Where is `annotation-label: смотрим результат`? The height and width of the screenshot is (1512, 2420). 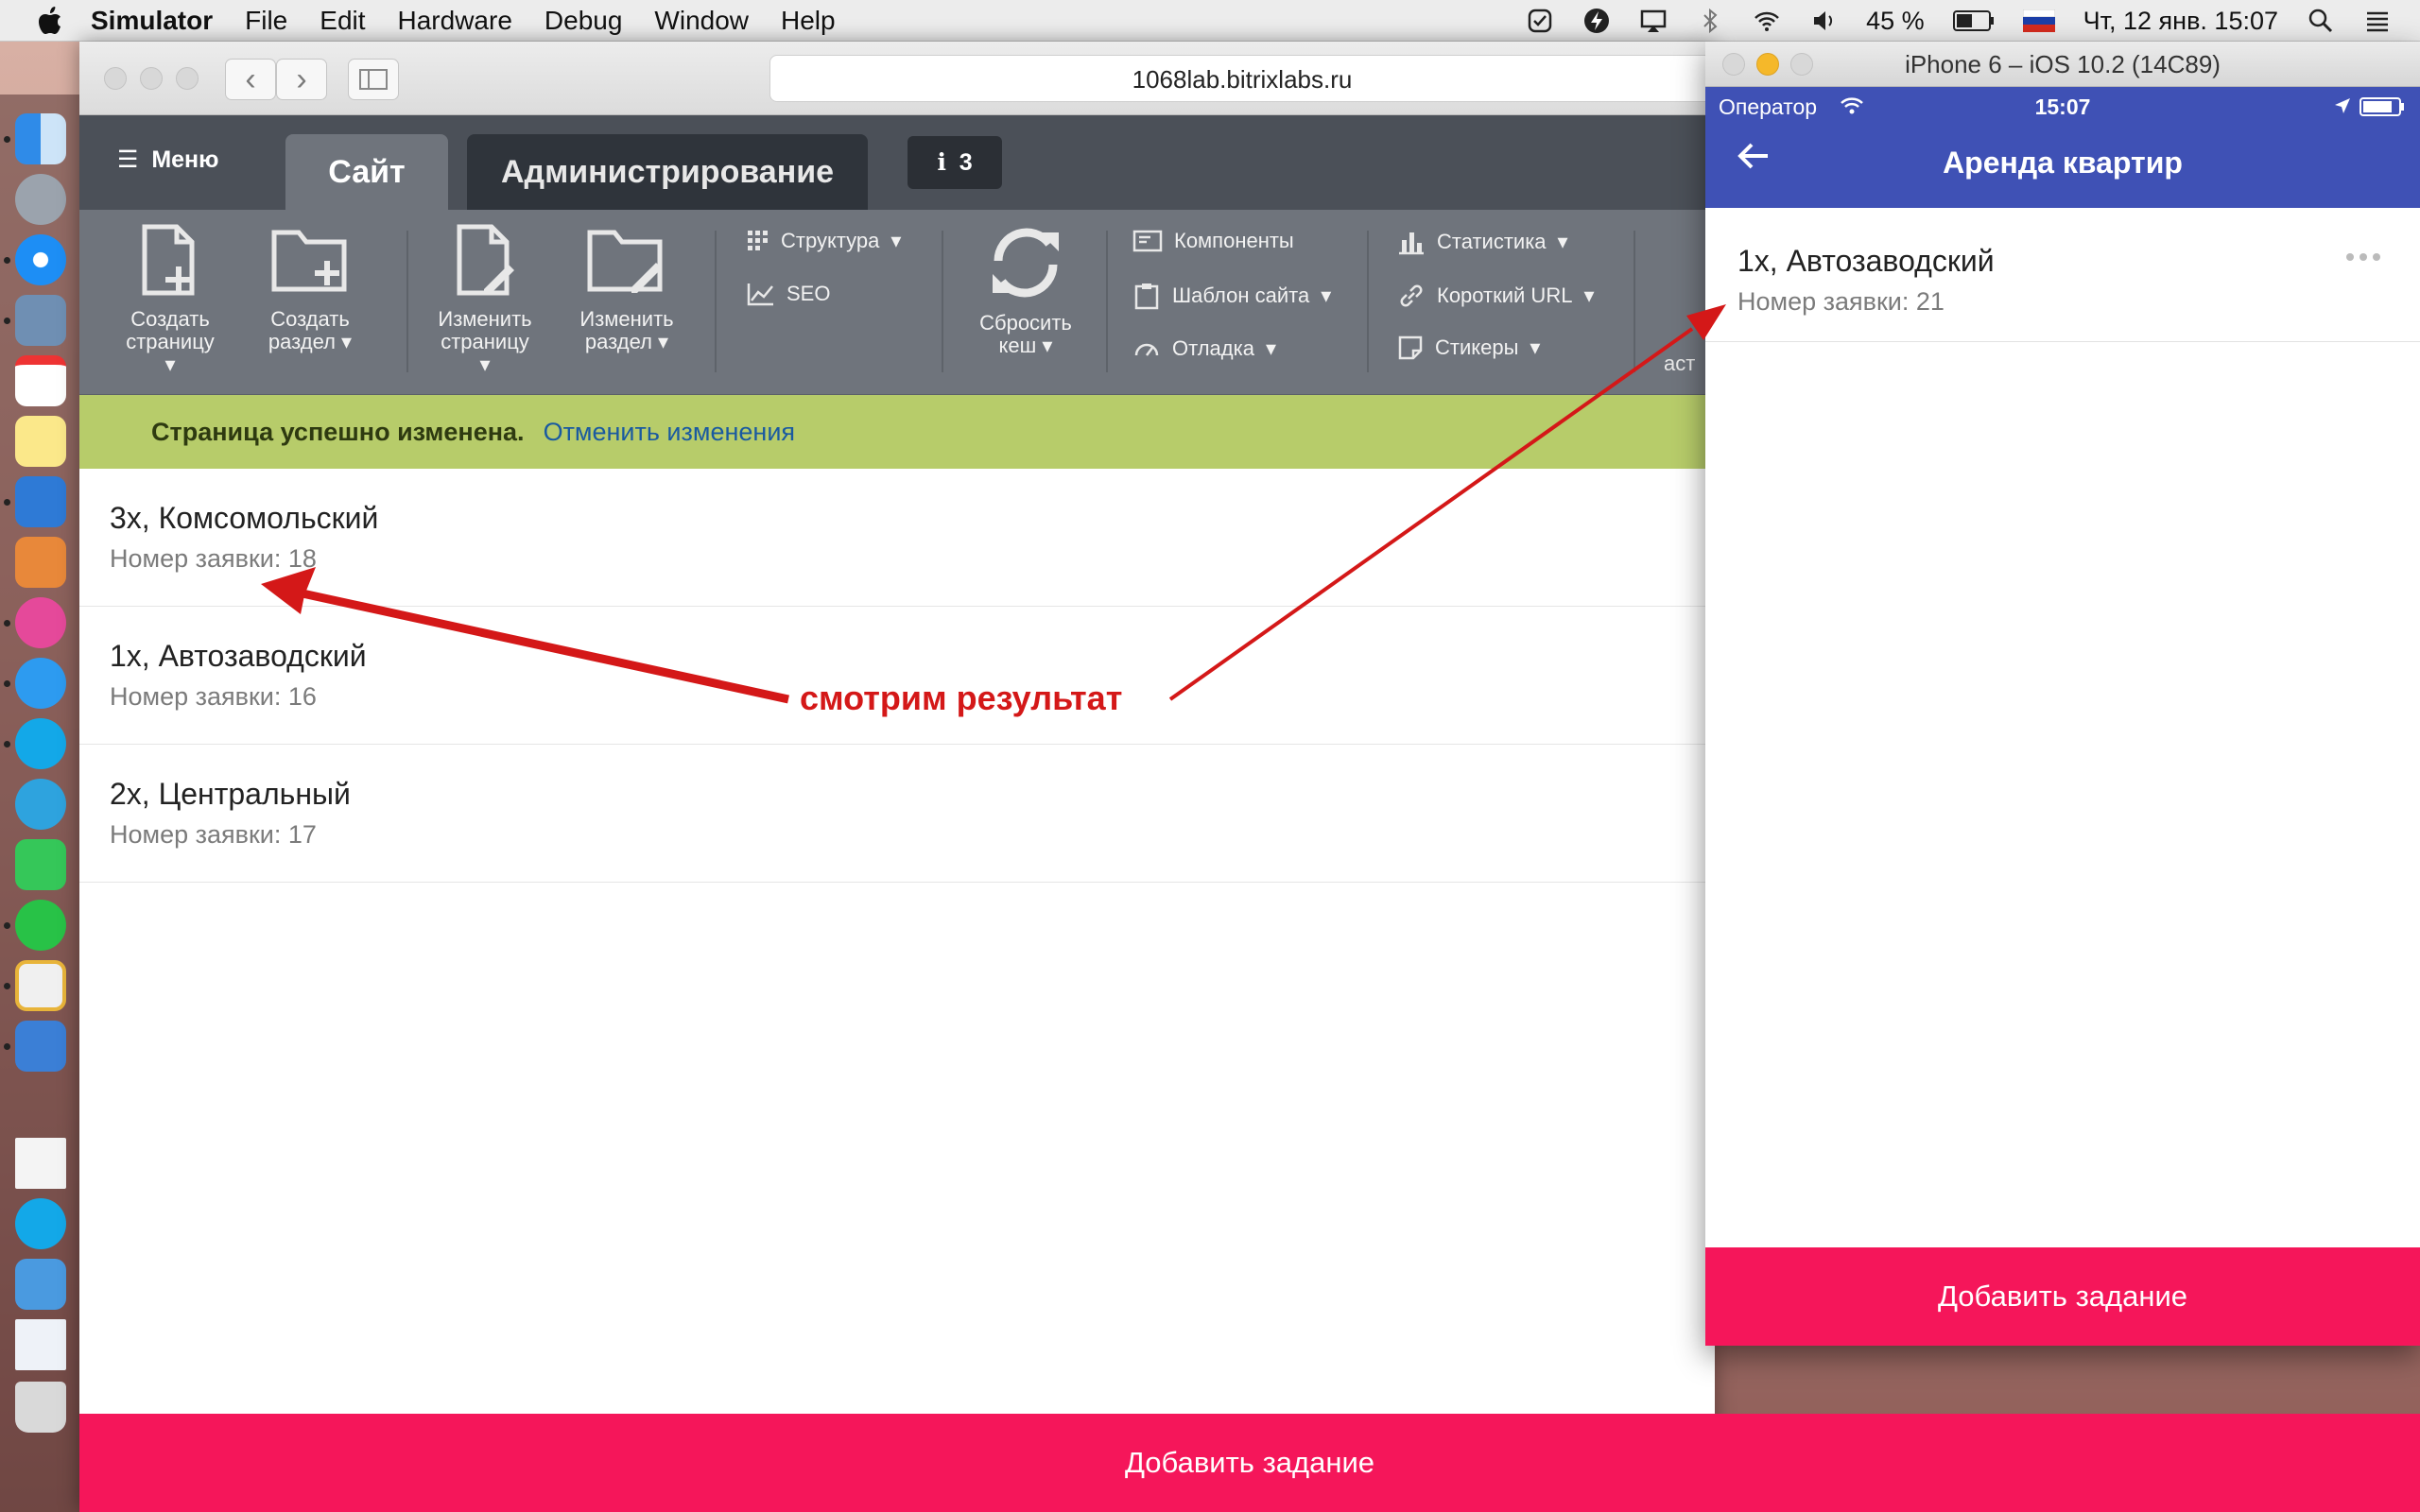 annotation-label: смотрим результат is located at coordinates (961, 698).